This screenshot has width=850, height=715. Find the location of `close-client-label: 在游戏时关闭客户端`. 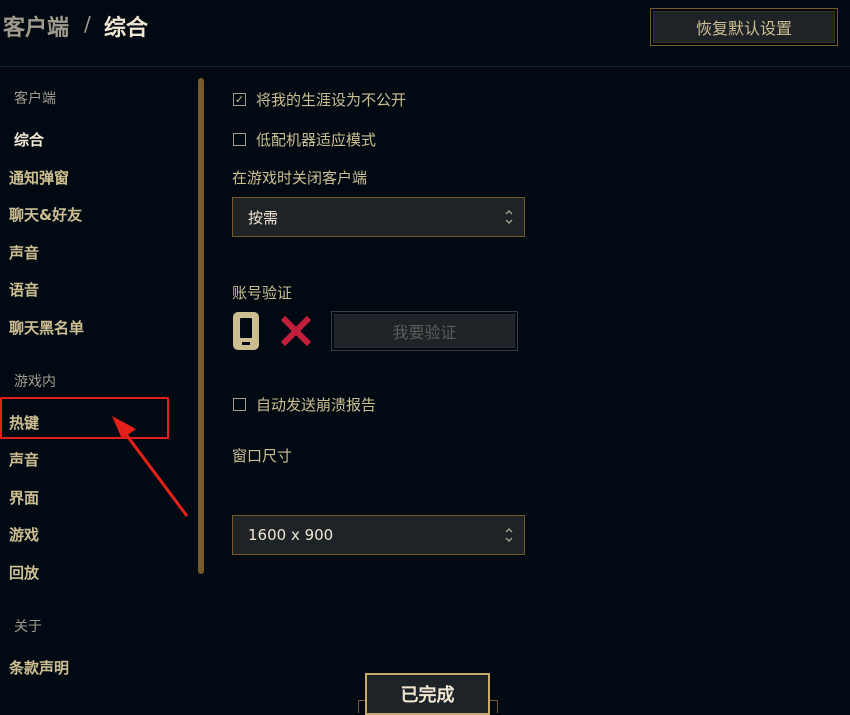

close-client-label: 在游戏时关闭客户端 is located at coordinates (300, 178).